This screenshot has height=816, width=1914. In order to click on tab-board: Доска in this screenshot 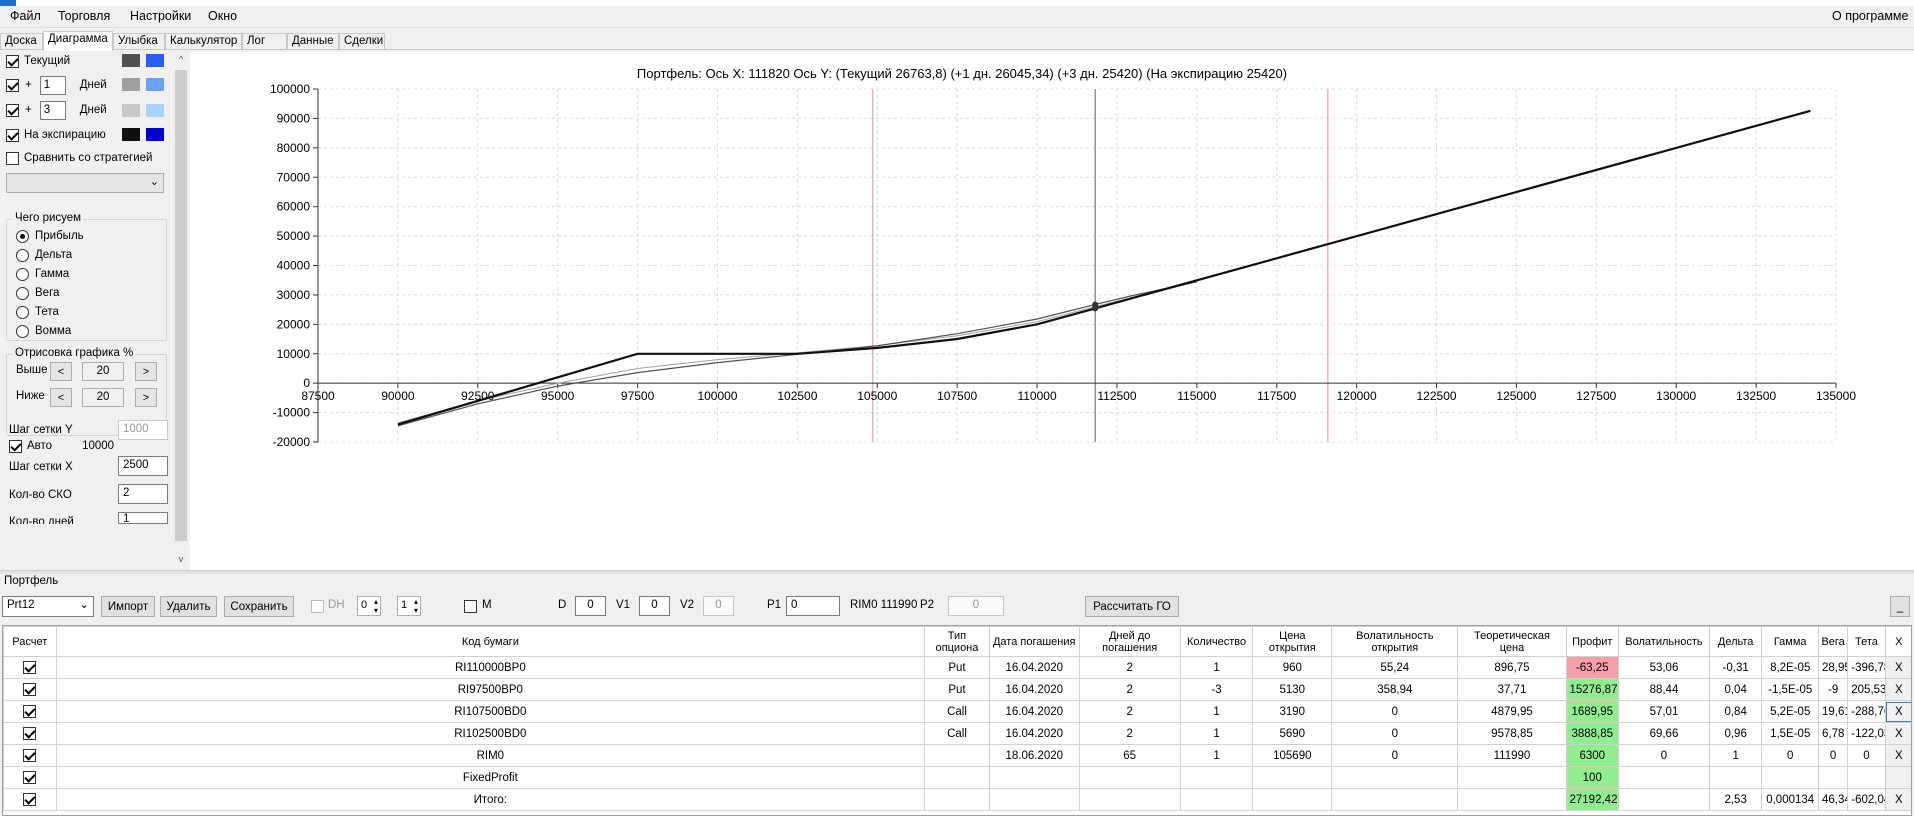, I will do `click(21, 41)`.